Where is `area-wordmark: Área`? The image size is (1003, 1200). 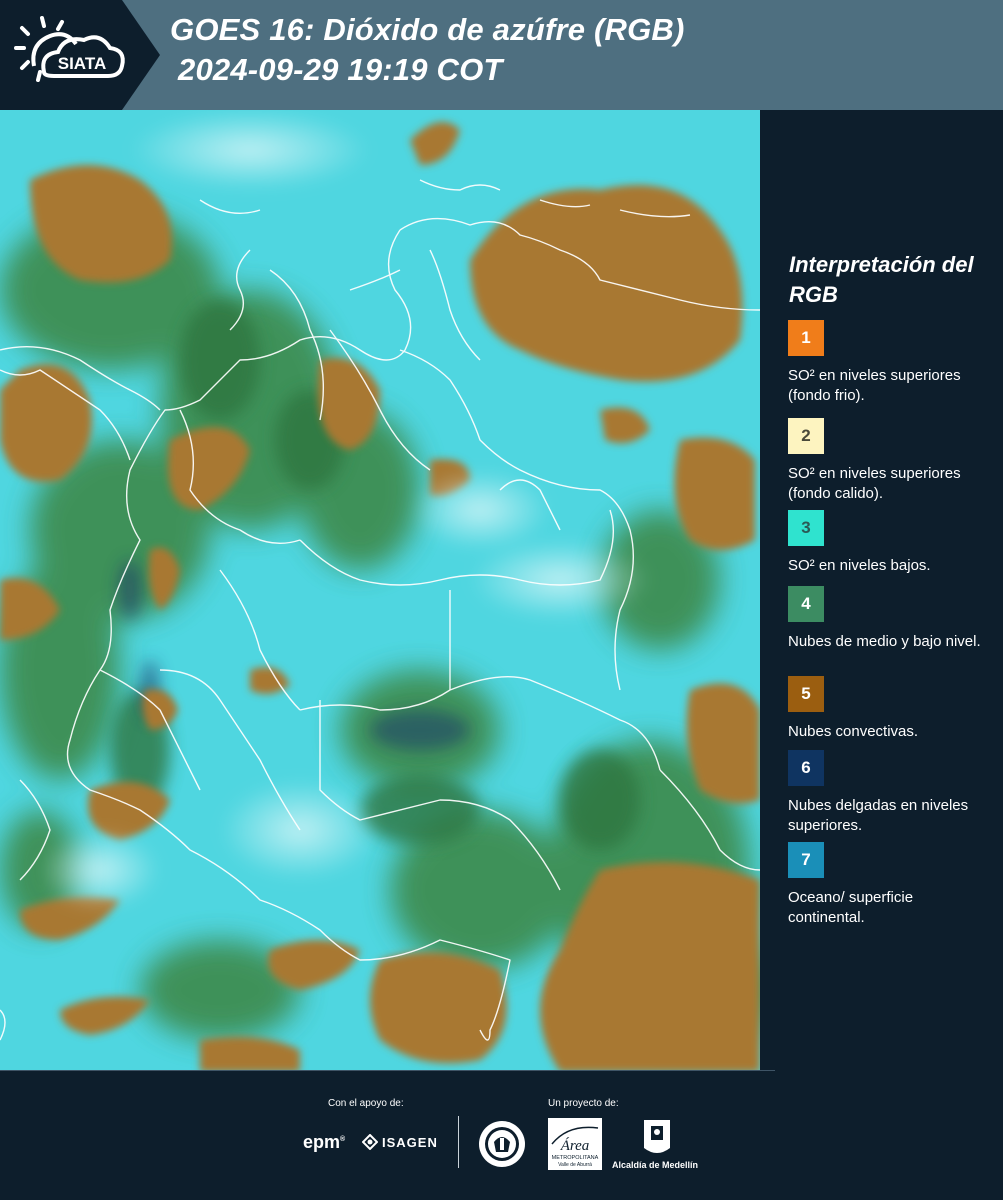 area-wordmark: Área is located at coordinates (575, 1145).